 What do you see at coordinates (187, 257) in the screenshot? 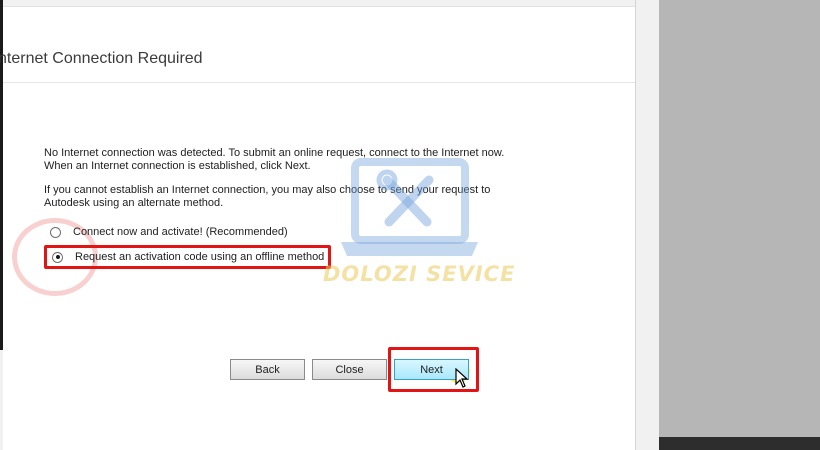
I see `highlight-offline-option` at bounding box center [187, 257].